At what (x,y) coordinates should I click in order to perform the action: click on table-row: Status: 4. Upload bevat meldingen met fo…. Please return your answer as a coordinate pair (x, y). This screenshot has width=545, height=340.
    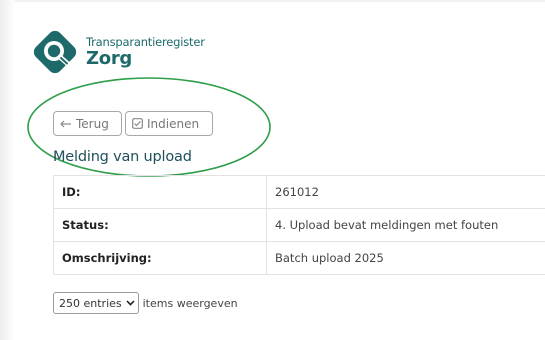
    Looking at the image, I should click on (299, 225).